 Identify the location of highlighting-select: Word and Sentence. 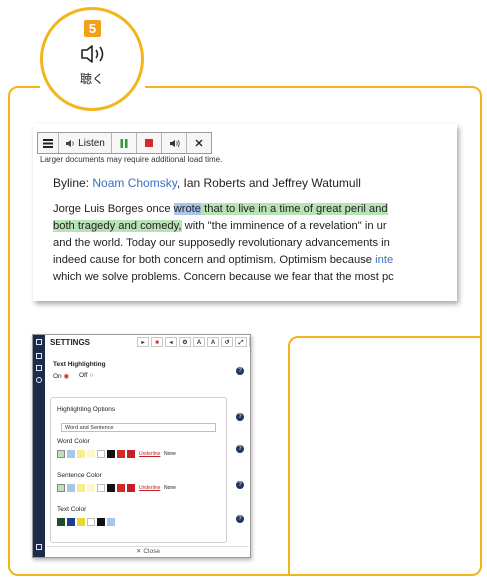
(138, 427).